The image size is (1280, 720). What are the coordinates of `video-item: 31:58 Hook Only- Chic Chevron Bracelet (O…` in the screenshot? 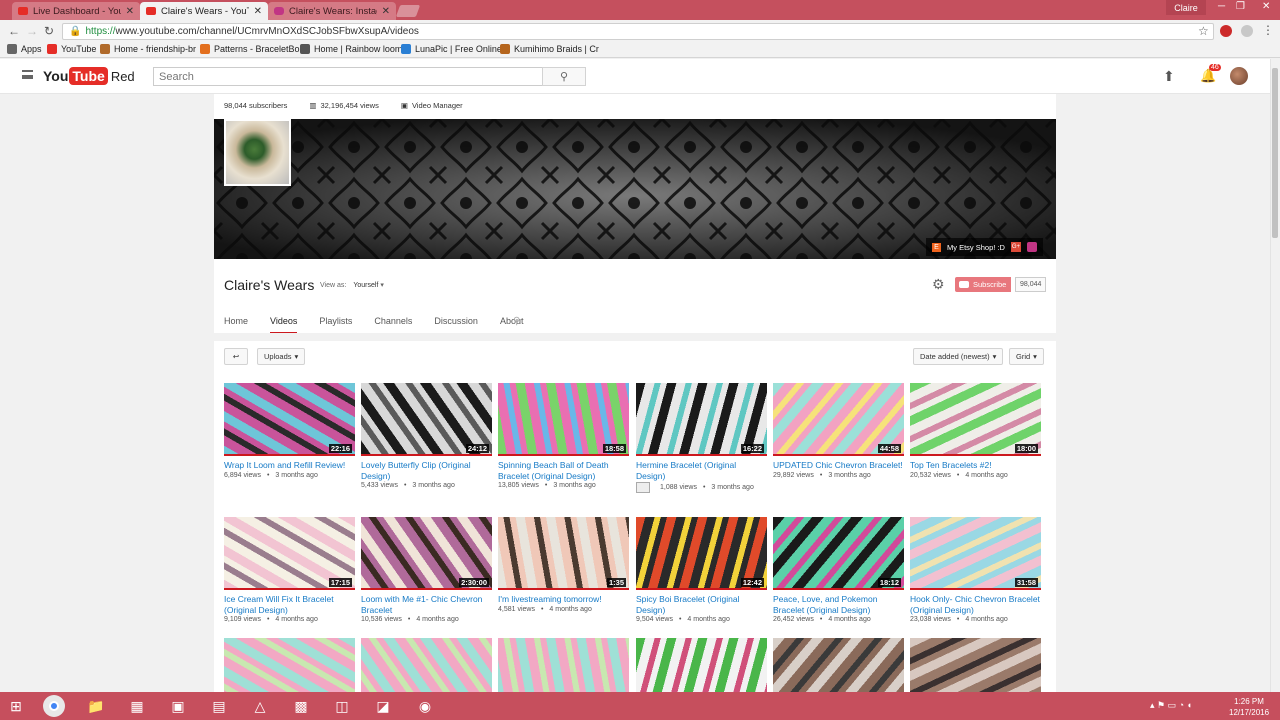 It's located at (975, 570).